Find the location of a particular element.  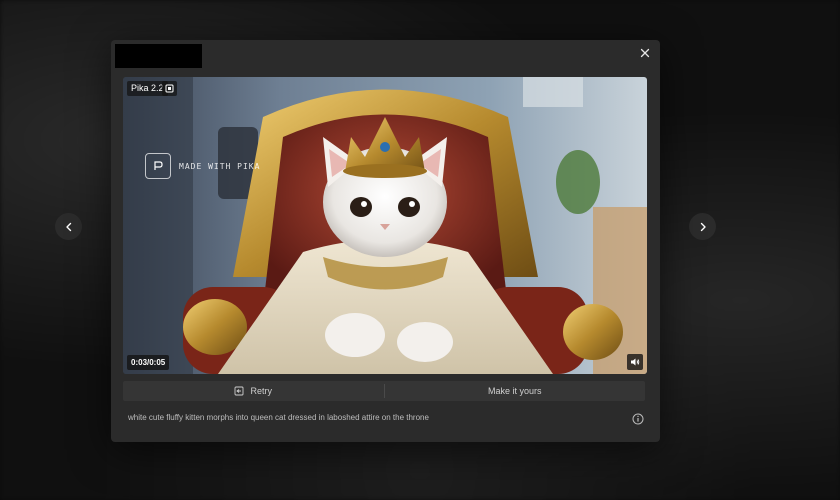

playback-time: 0:03/0:05 is located at coordinates (148, 362).